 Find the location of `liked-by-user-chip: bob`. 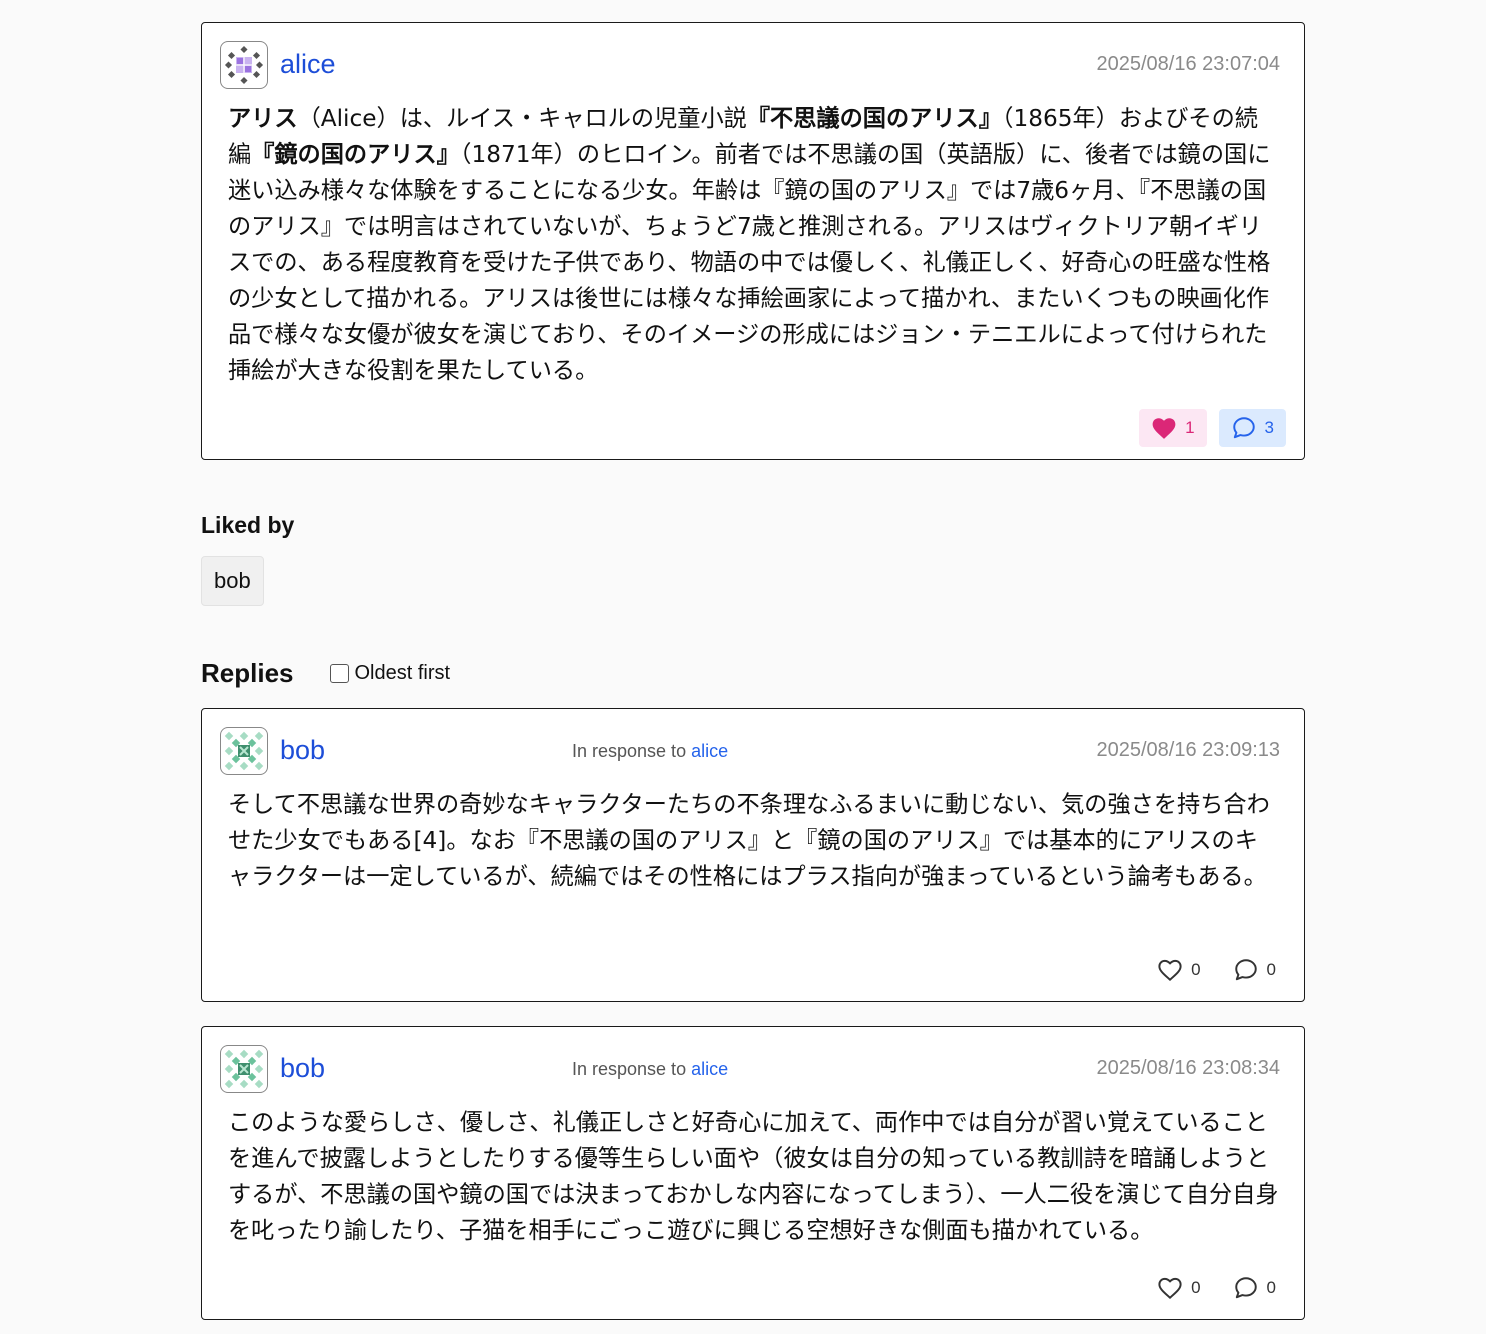

liked-by-user-chip: bob is located at coordinates (232, 581).